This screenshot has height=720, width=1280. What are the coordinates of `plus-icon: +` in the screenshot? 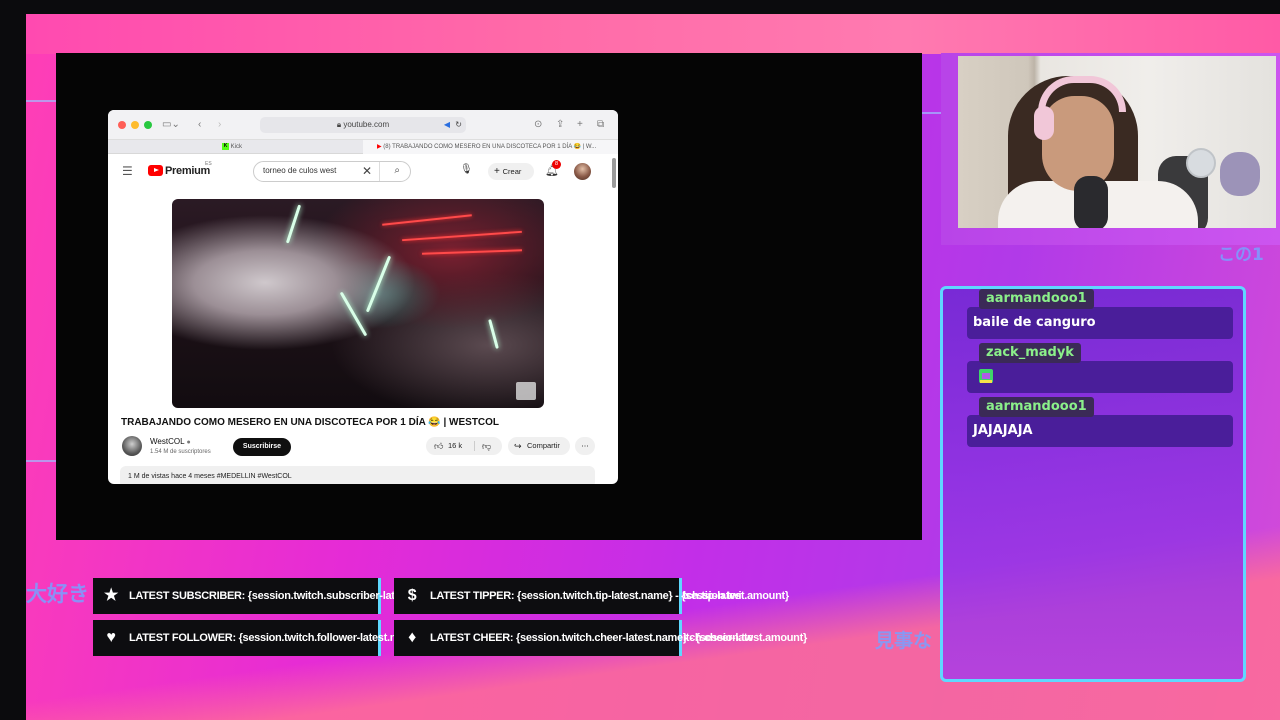 It's located at (498, 171).